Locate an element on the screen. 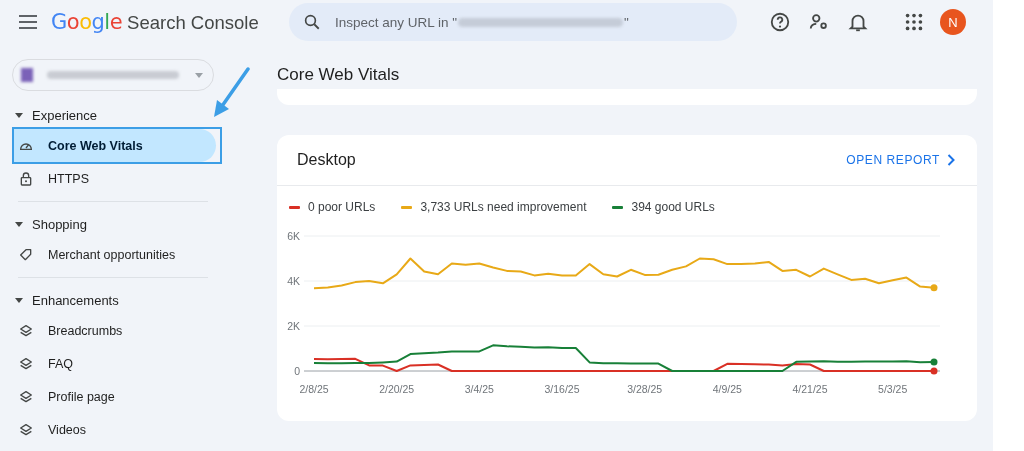  y-axis-label: 0 is located at coordinates (297, 371).